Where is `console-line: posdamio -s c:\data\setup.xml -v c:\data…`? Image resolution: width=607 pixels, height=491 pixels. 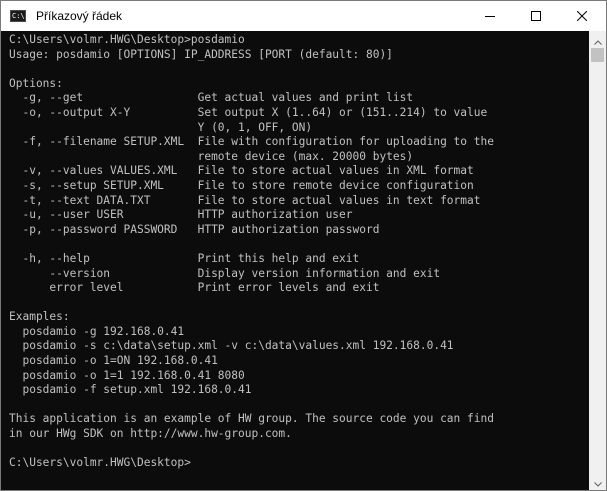 console-line: posdamio -s c:\data\setup.xml -v c:\data… is located at coordinates (231, 346).